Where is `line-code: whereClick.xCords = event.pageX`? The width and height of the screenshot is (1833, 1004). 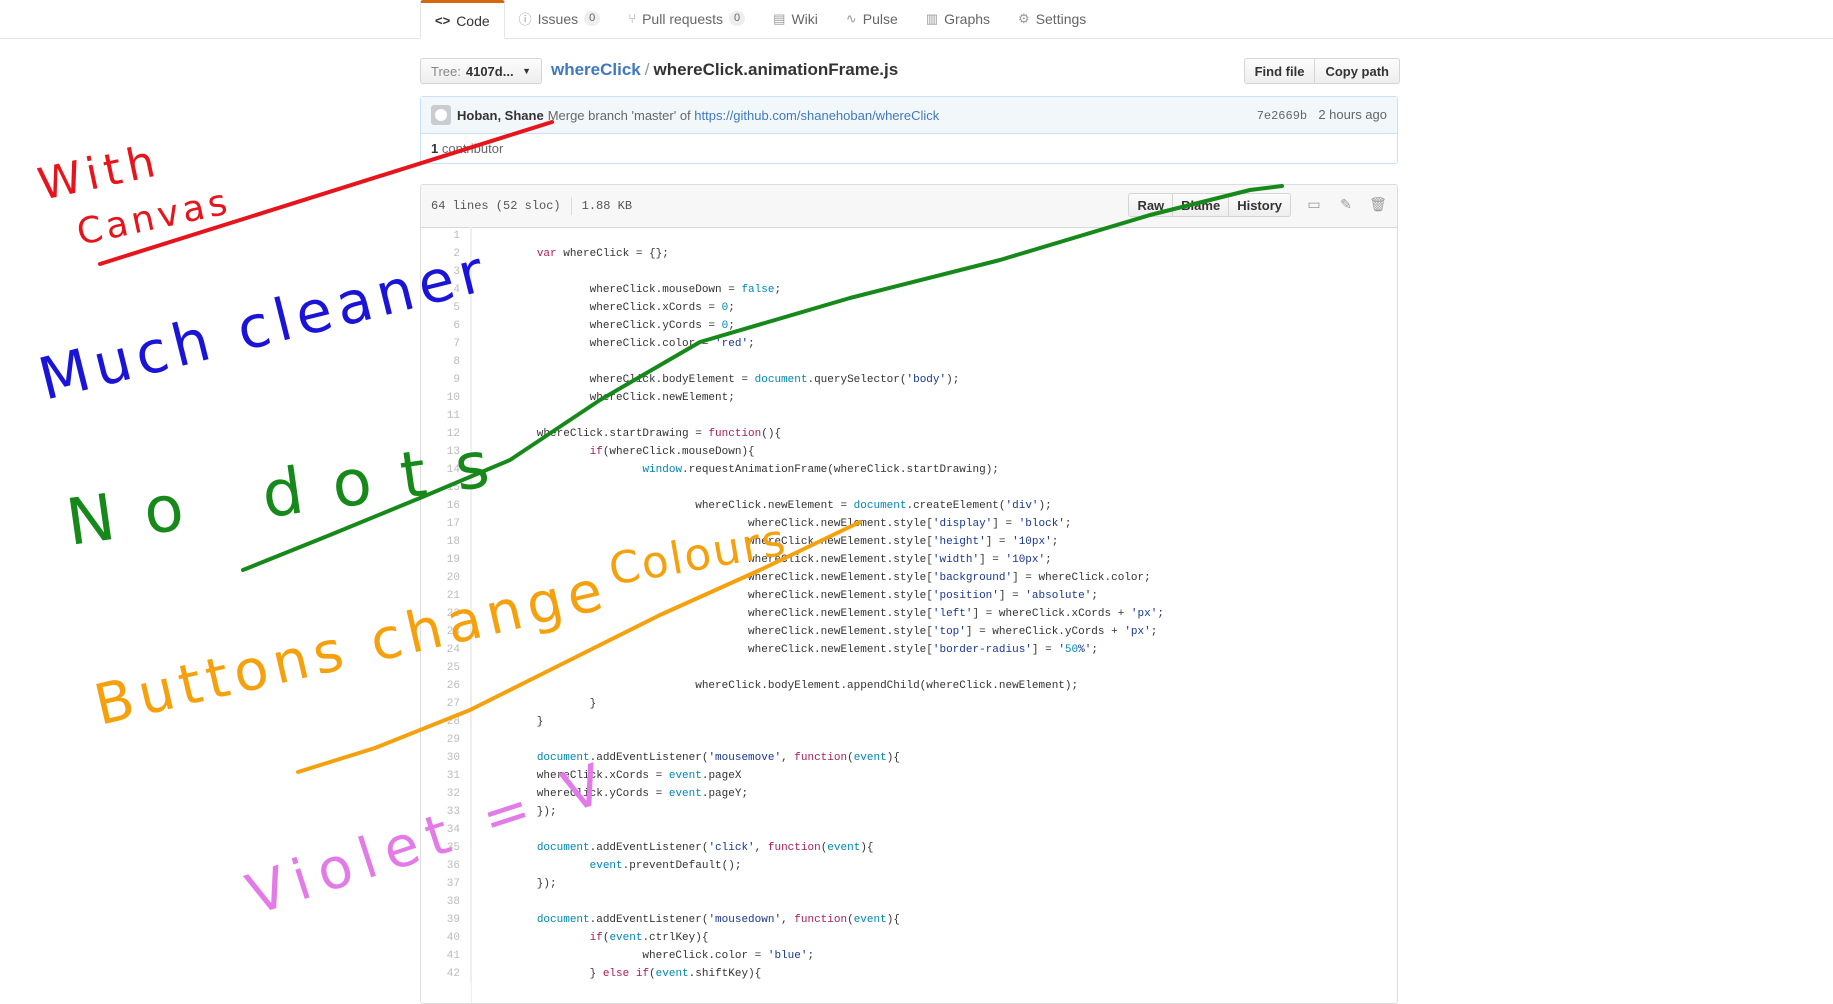 line-code: whereClick.xCords = event.pageX is located at coordinates (613, 776).